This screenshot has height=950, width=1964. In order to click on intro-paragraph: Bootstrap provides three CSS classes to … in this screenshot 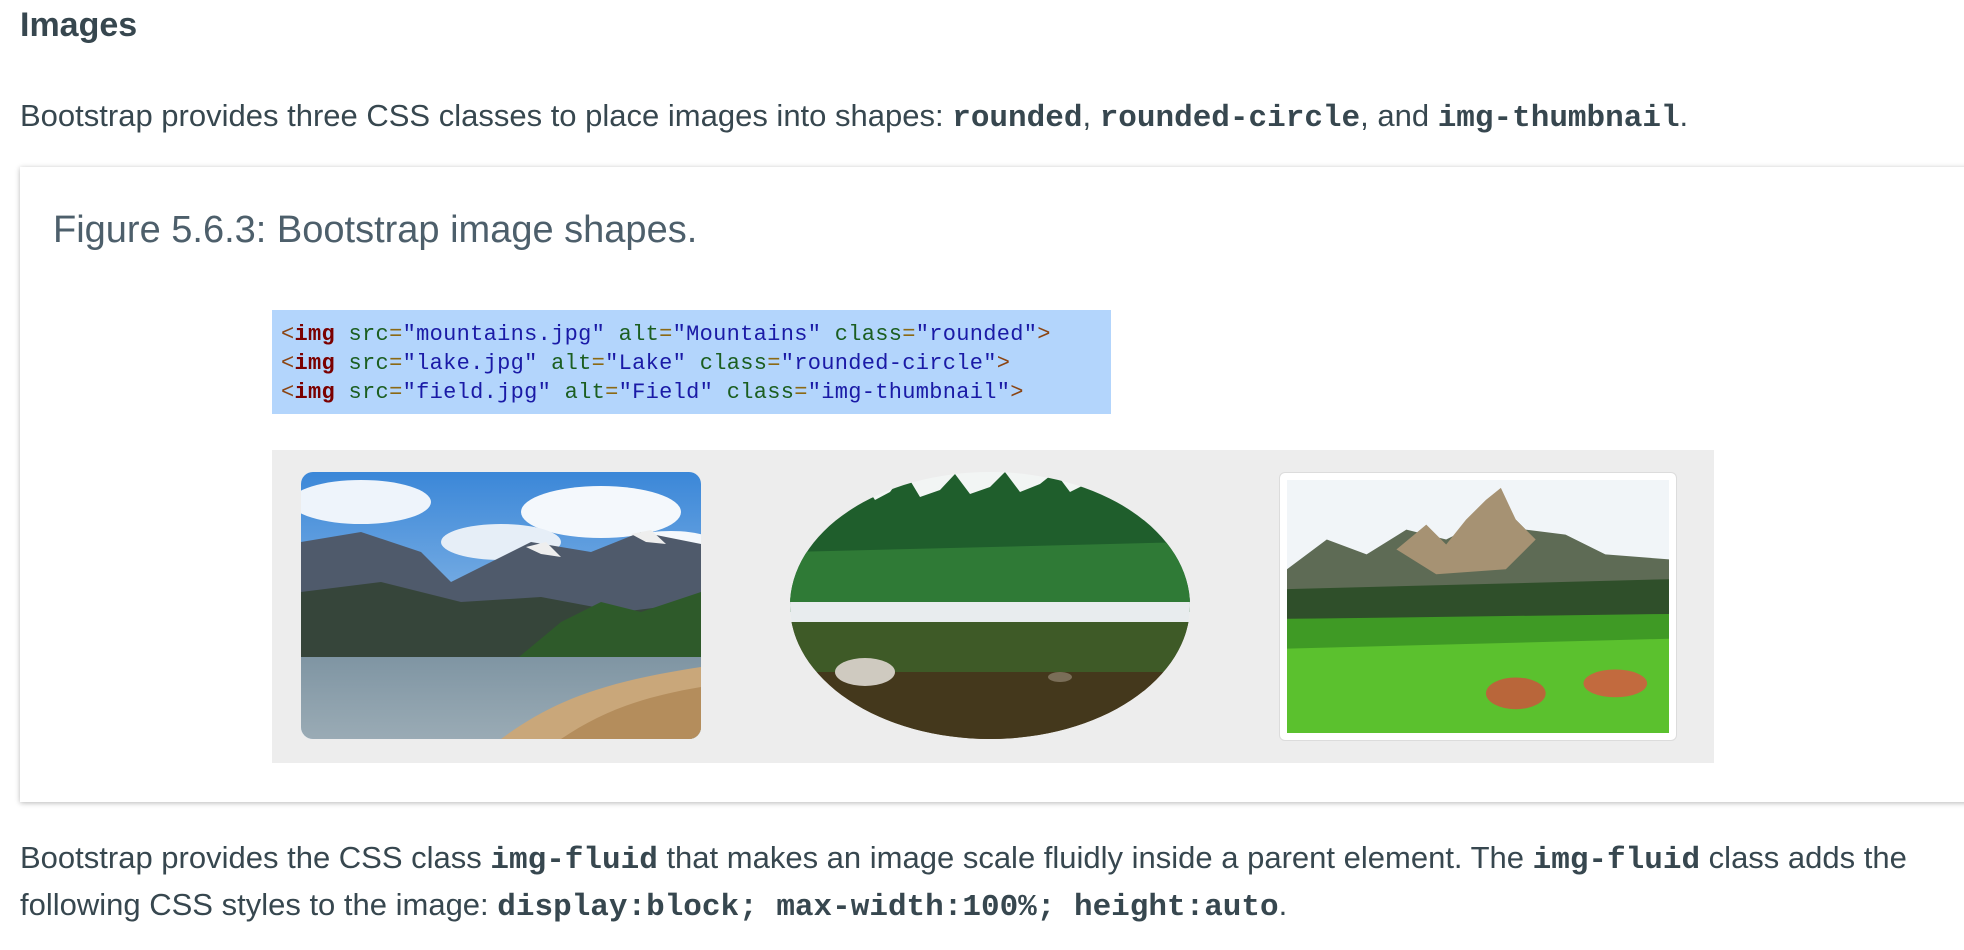, I will do `click(982, 117)`.